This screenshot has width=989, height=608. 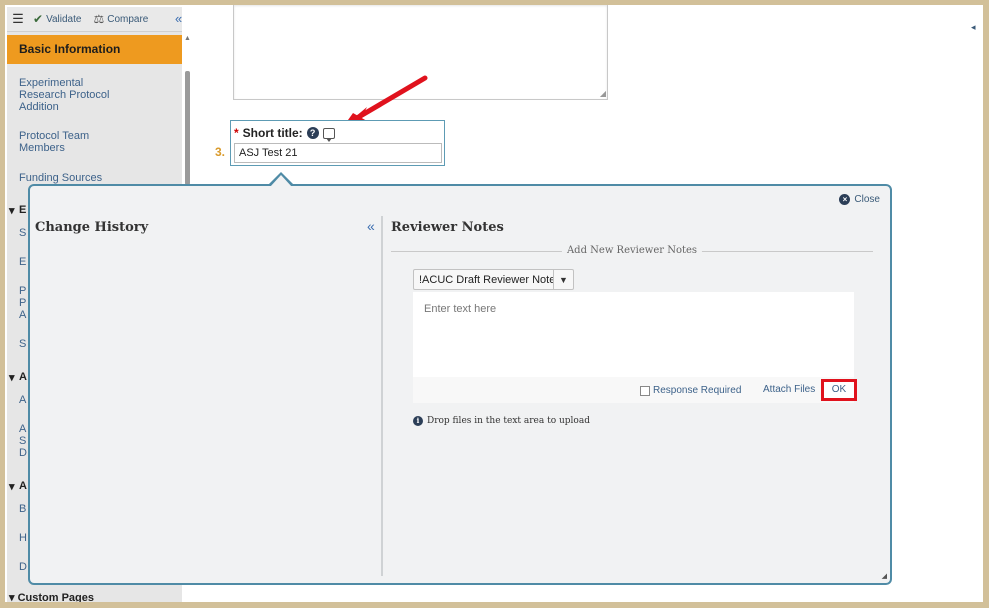 What do you see at coordinates (64, 19) in the screenshot?
I see `validate-label: Validate` at bounding box center [64, 19].